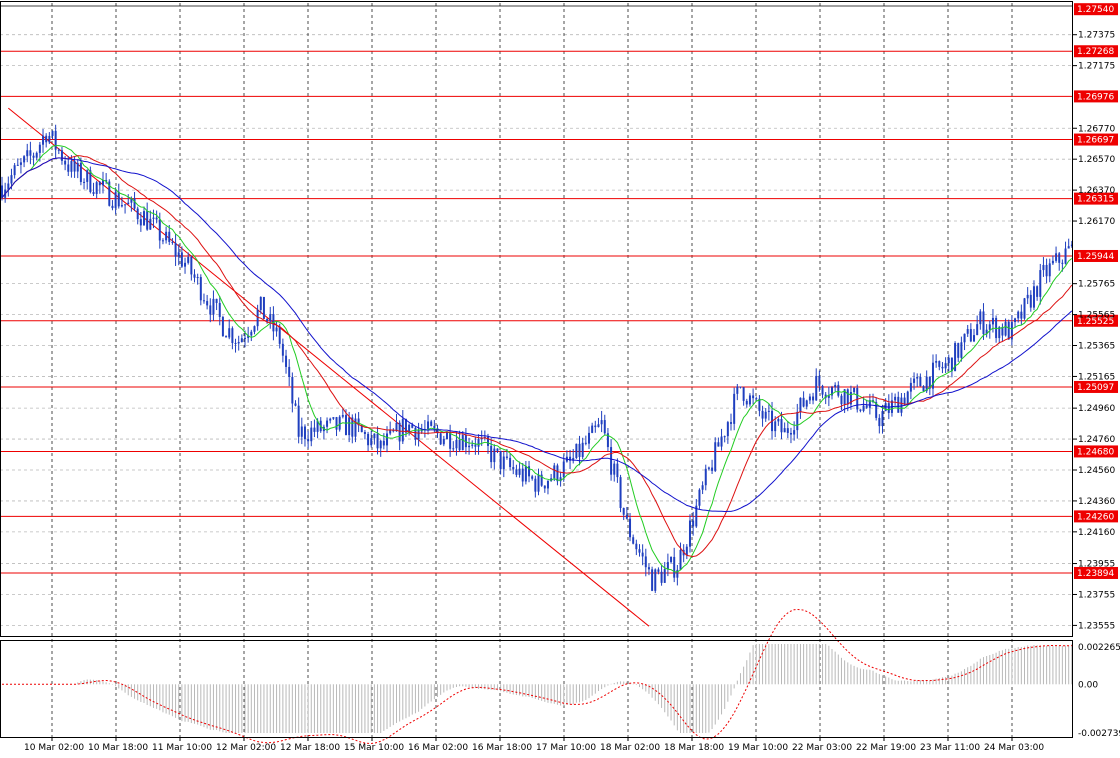 The image size is (1120, 758). Describe the element at coordinates (822, 748) in the screenshot. I see `time-tick-label: 22 Mar 03:00` at that location.